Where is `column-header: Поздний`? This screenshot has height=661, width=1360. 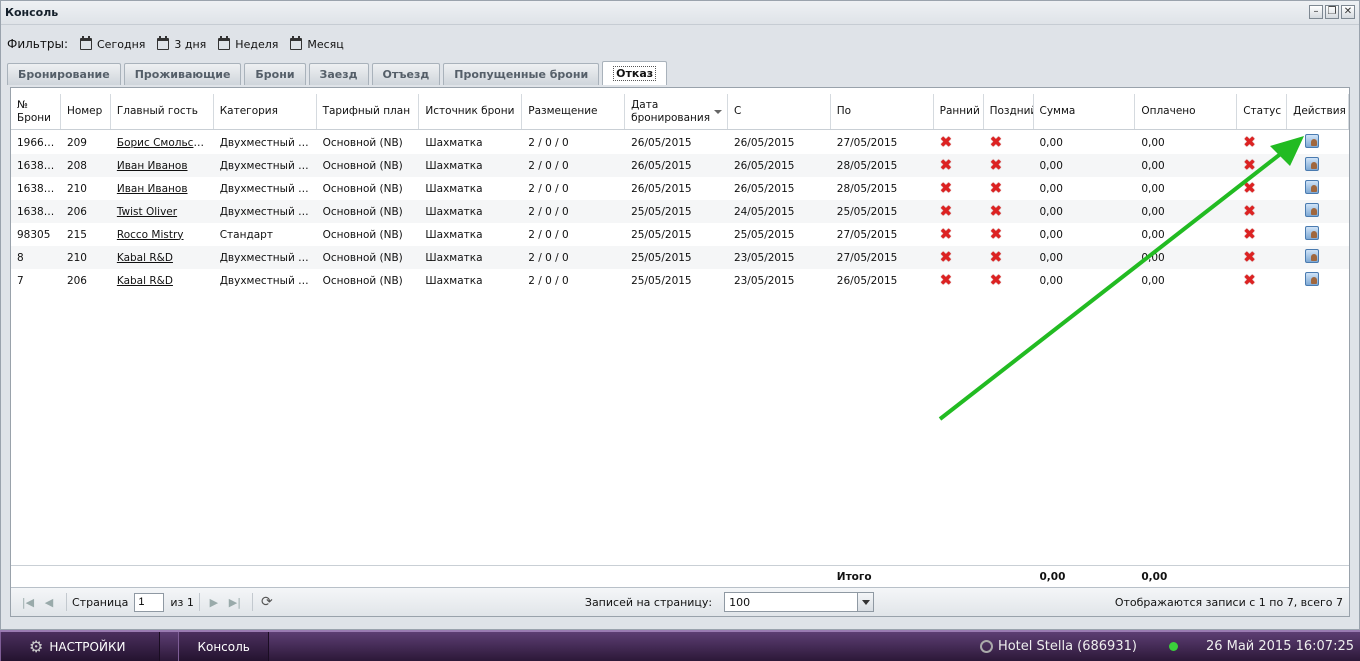 column-header: Поздний is located at coordinates (1009, 111).